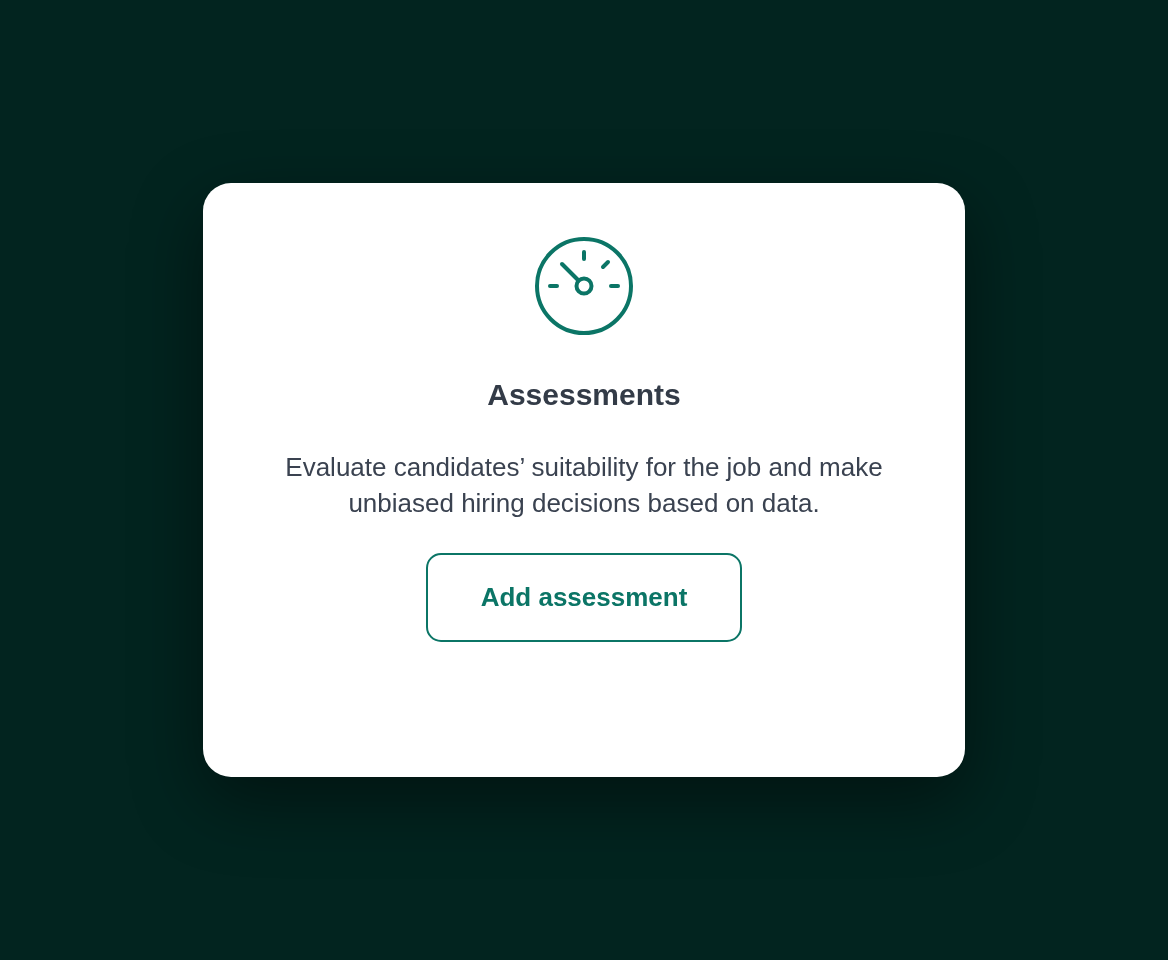 Image resolution: width=1168 pixels, height=960 pixels. Describe the element at coordinates (584, 286) in the screenshot. I see `gauge-icon` at that location.